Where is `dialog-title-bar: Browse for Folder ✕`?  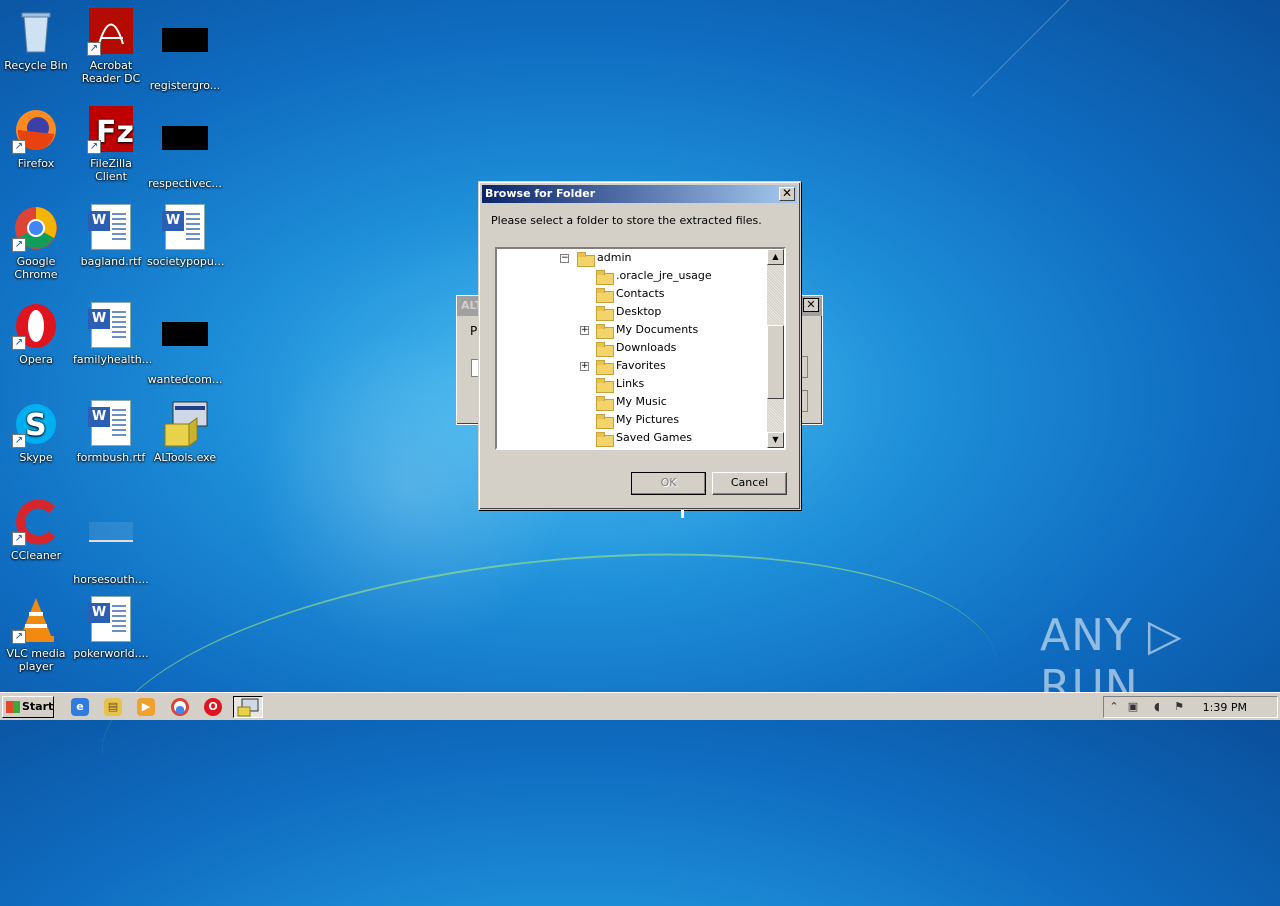 dialog-title-bar: Browse for Folder ✕ is located at coordinates (639, 194).